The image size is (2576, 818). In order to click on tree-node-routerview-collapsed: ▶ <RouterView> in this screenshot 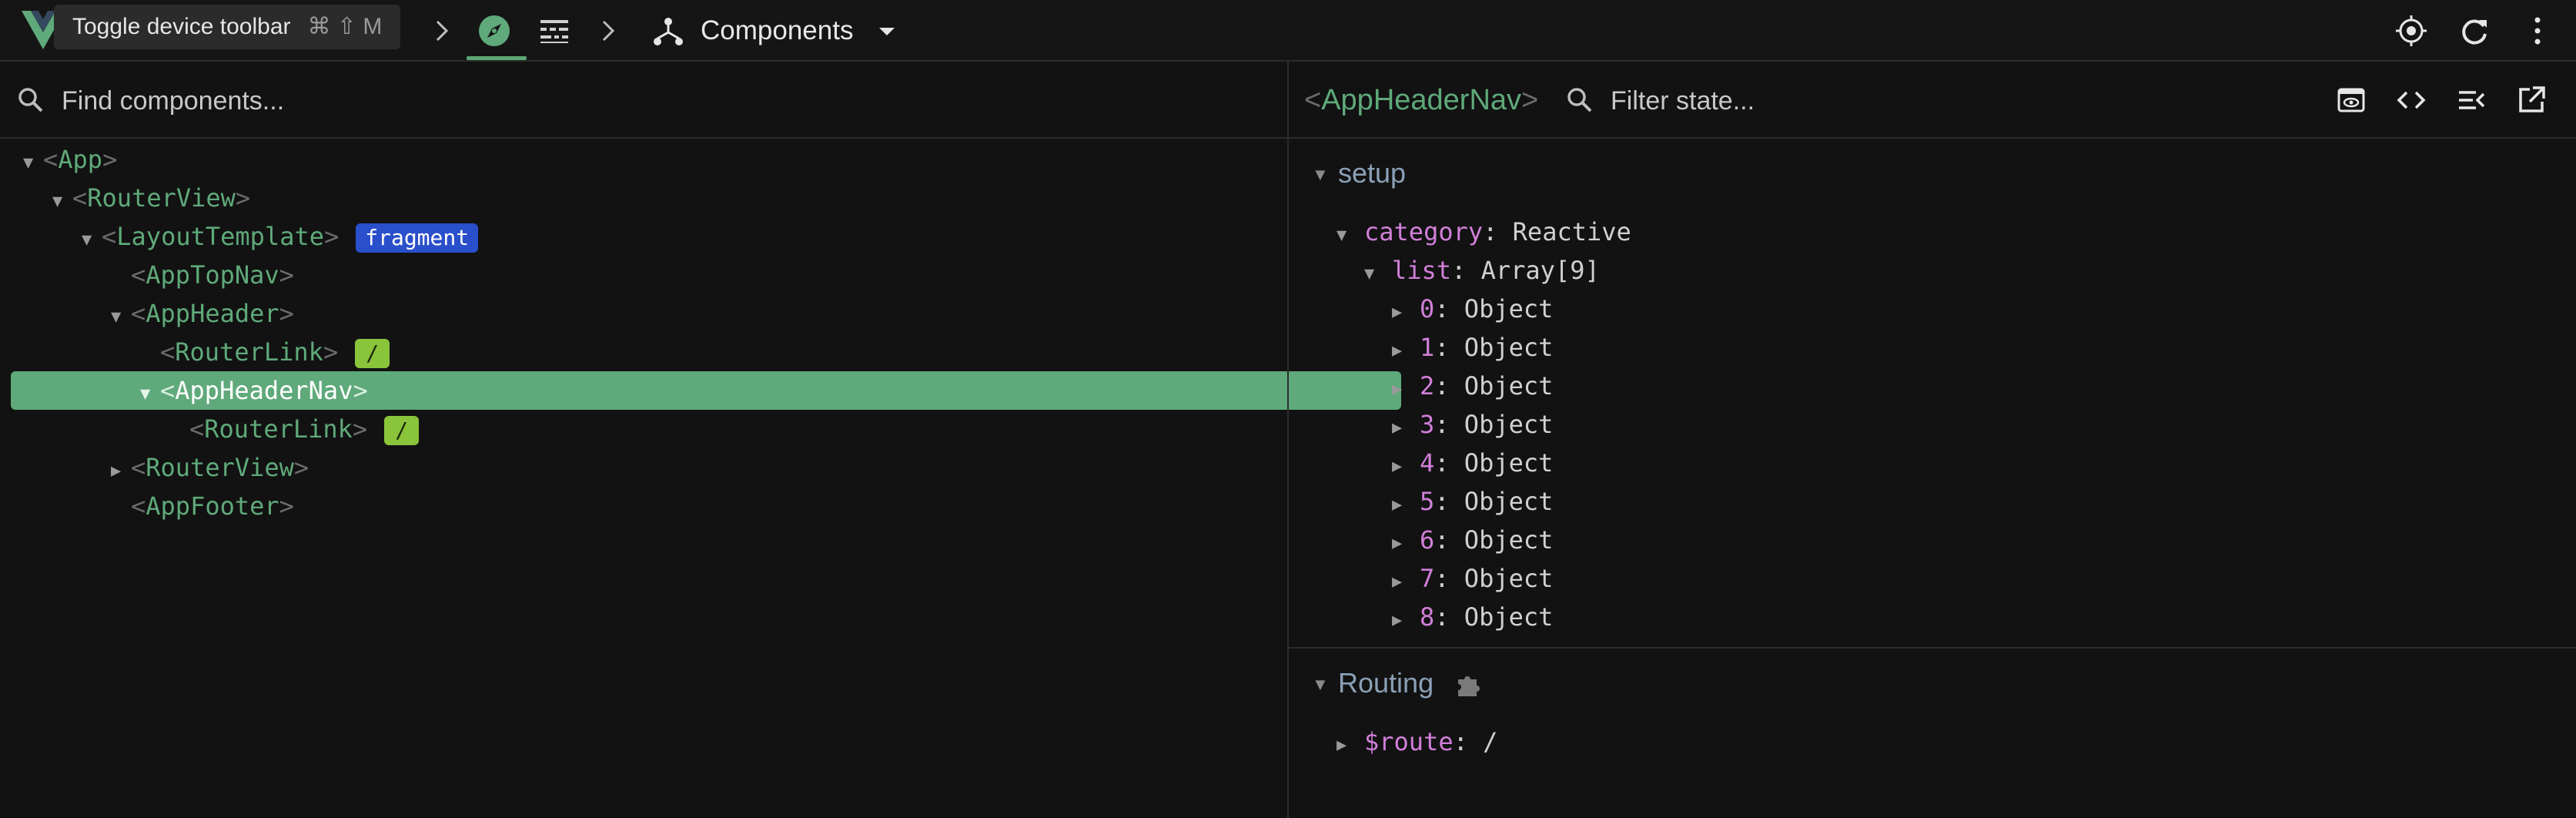, I will do `click(692, 467)`.